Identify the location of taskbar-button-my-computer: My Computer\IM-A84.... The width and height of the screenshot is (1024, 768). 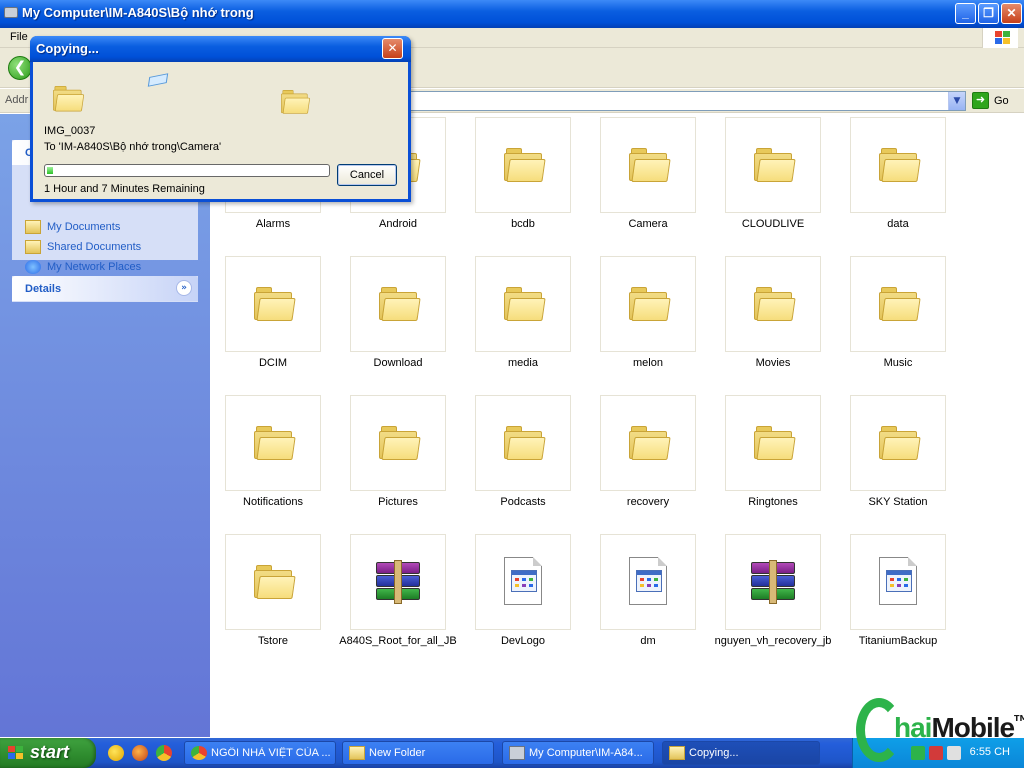
(578, 753).